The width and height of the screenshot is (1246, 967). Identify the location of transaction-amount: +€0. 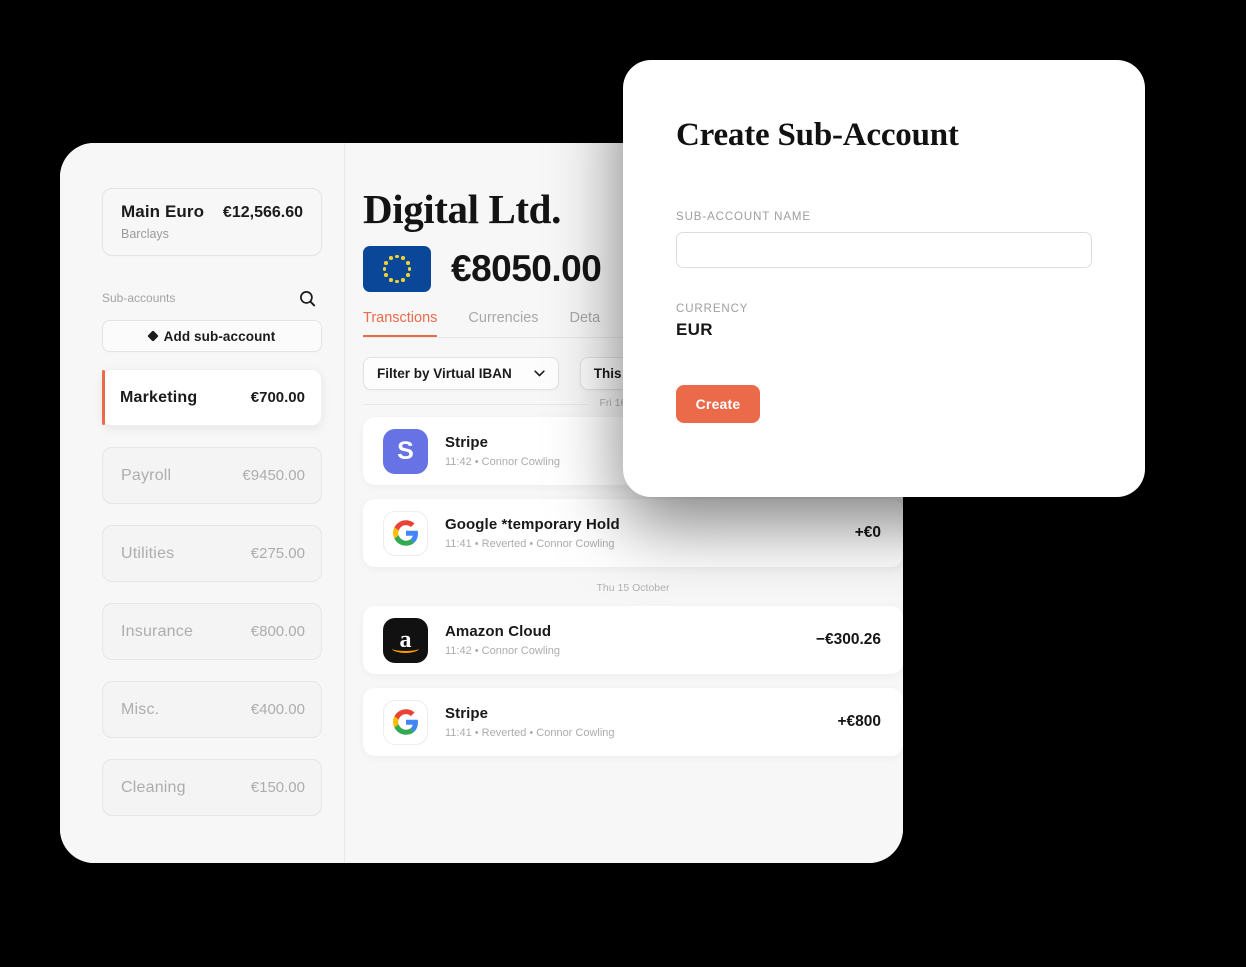
(867, 532).